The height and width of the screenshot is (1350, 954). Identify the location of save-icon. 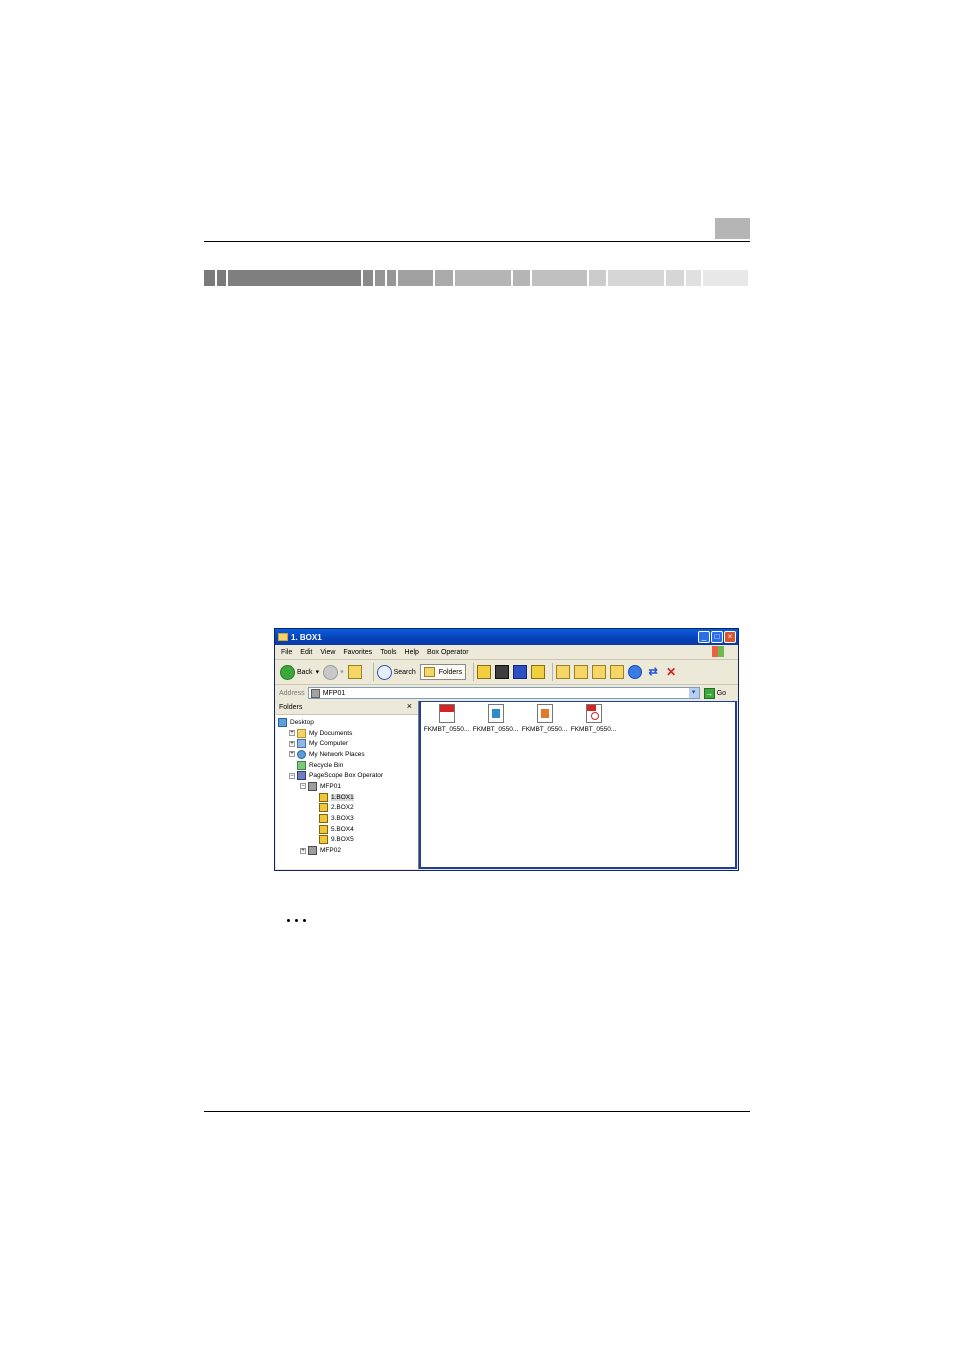
(520, 672).